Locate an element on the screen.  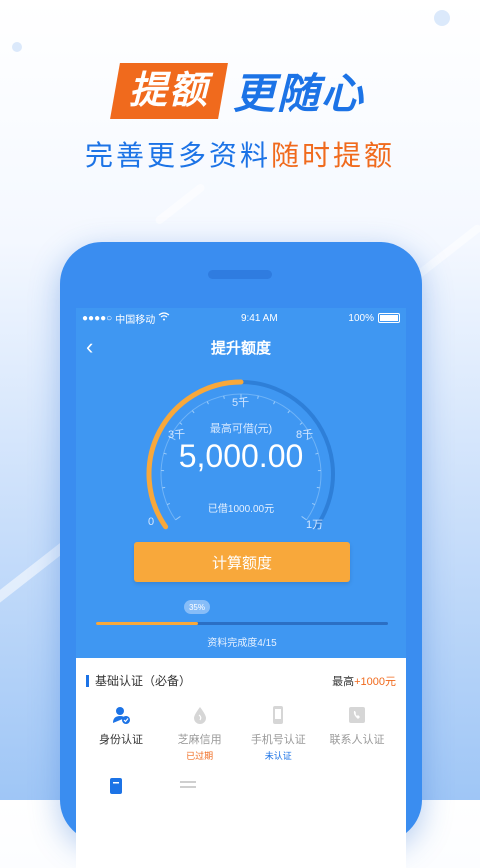
list-icon is located at coordinates (188, 788).